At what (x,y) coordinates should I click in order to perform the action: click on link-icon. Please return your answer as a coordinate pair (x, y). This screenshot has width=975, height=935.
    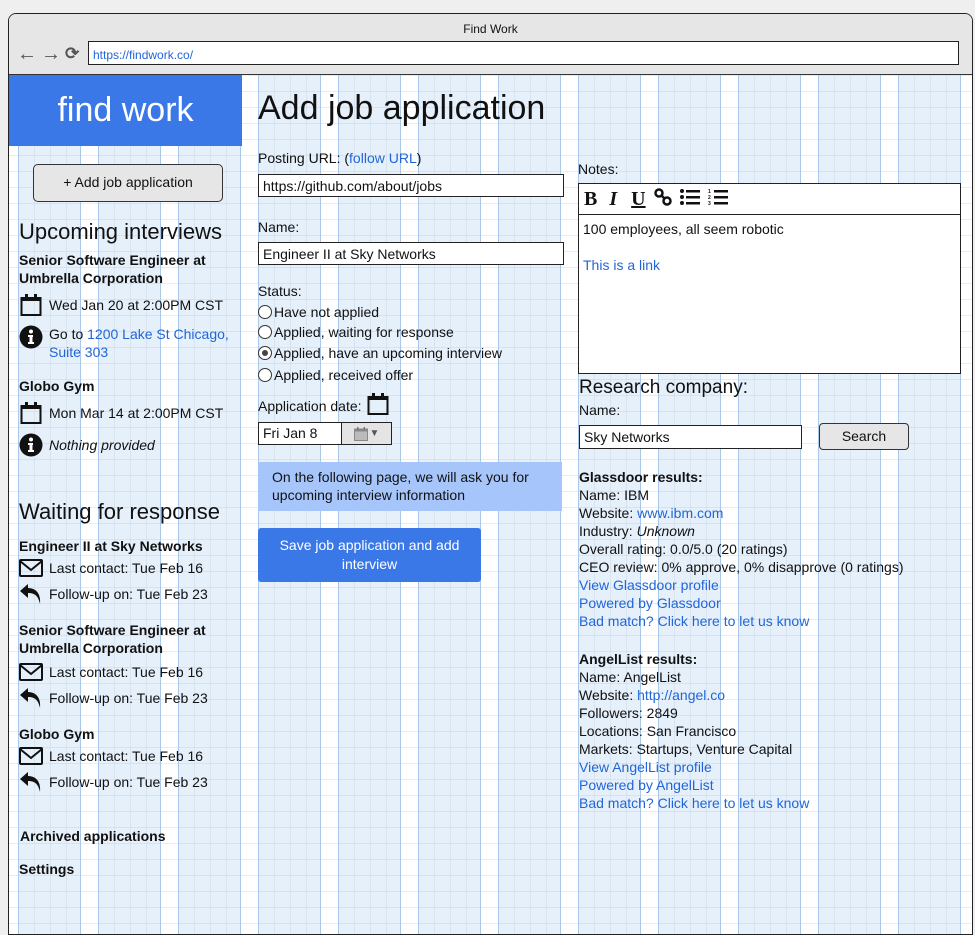
    Looking at the image, I should click on (662, 199).